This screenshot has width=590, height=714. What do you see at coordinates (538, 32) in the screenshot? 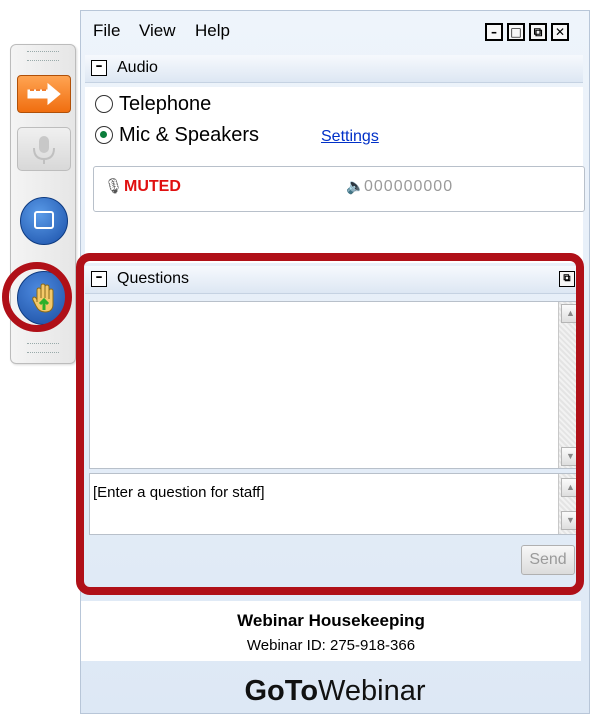
I see `maximize-button: ⧉` at bounding box center [538, 32].